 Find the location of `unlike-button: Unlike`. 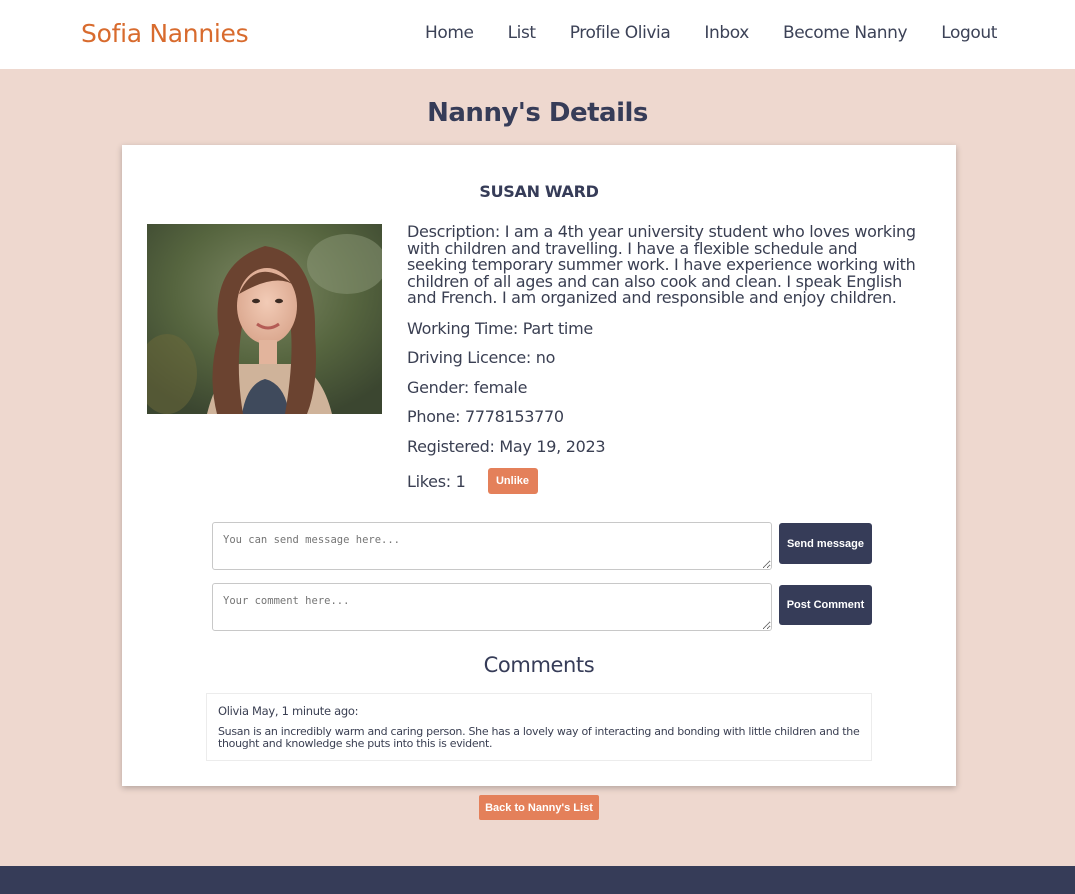

unlike-button: Unlike is located at coordinates (512, 481).